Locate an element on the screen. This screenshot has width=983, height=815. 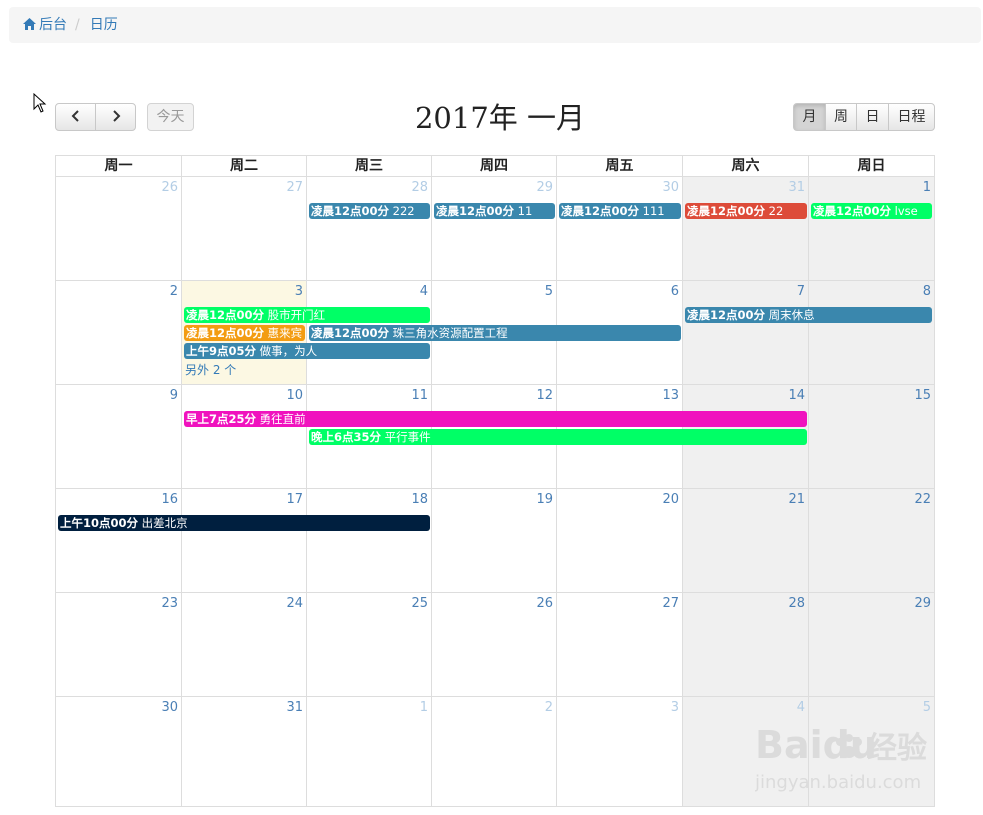
calendar-event: 凌晨12点00分 周末休息 is located at coordinates (808, 315).